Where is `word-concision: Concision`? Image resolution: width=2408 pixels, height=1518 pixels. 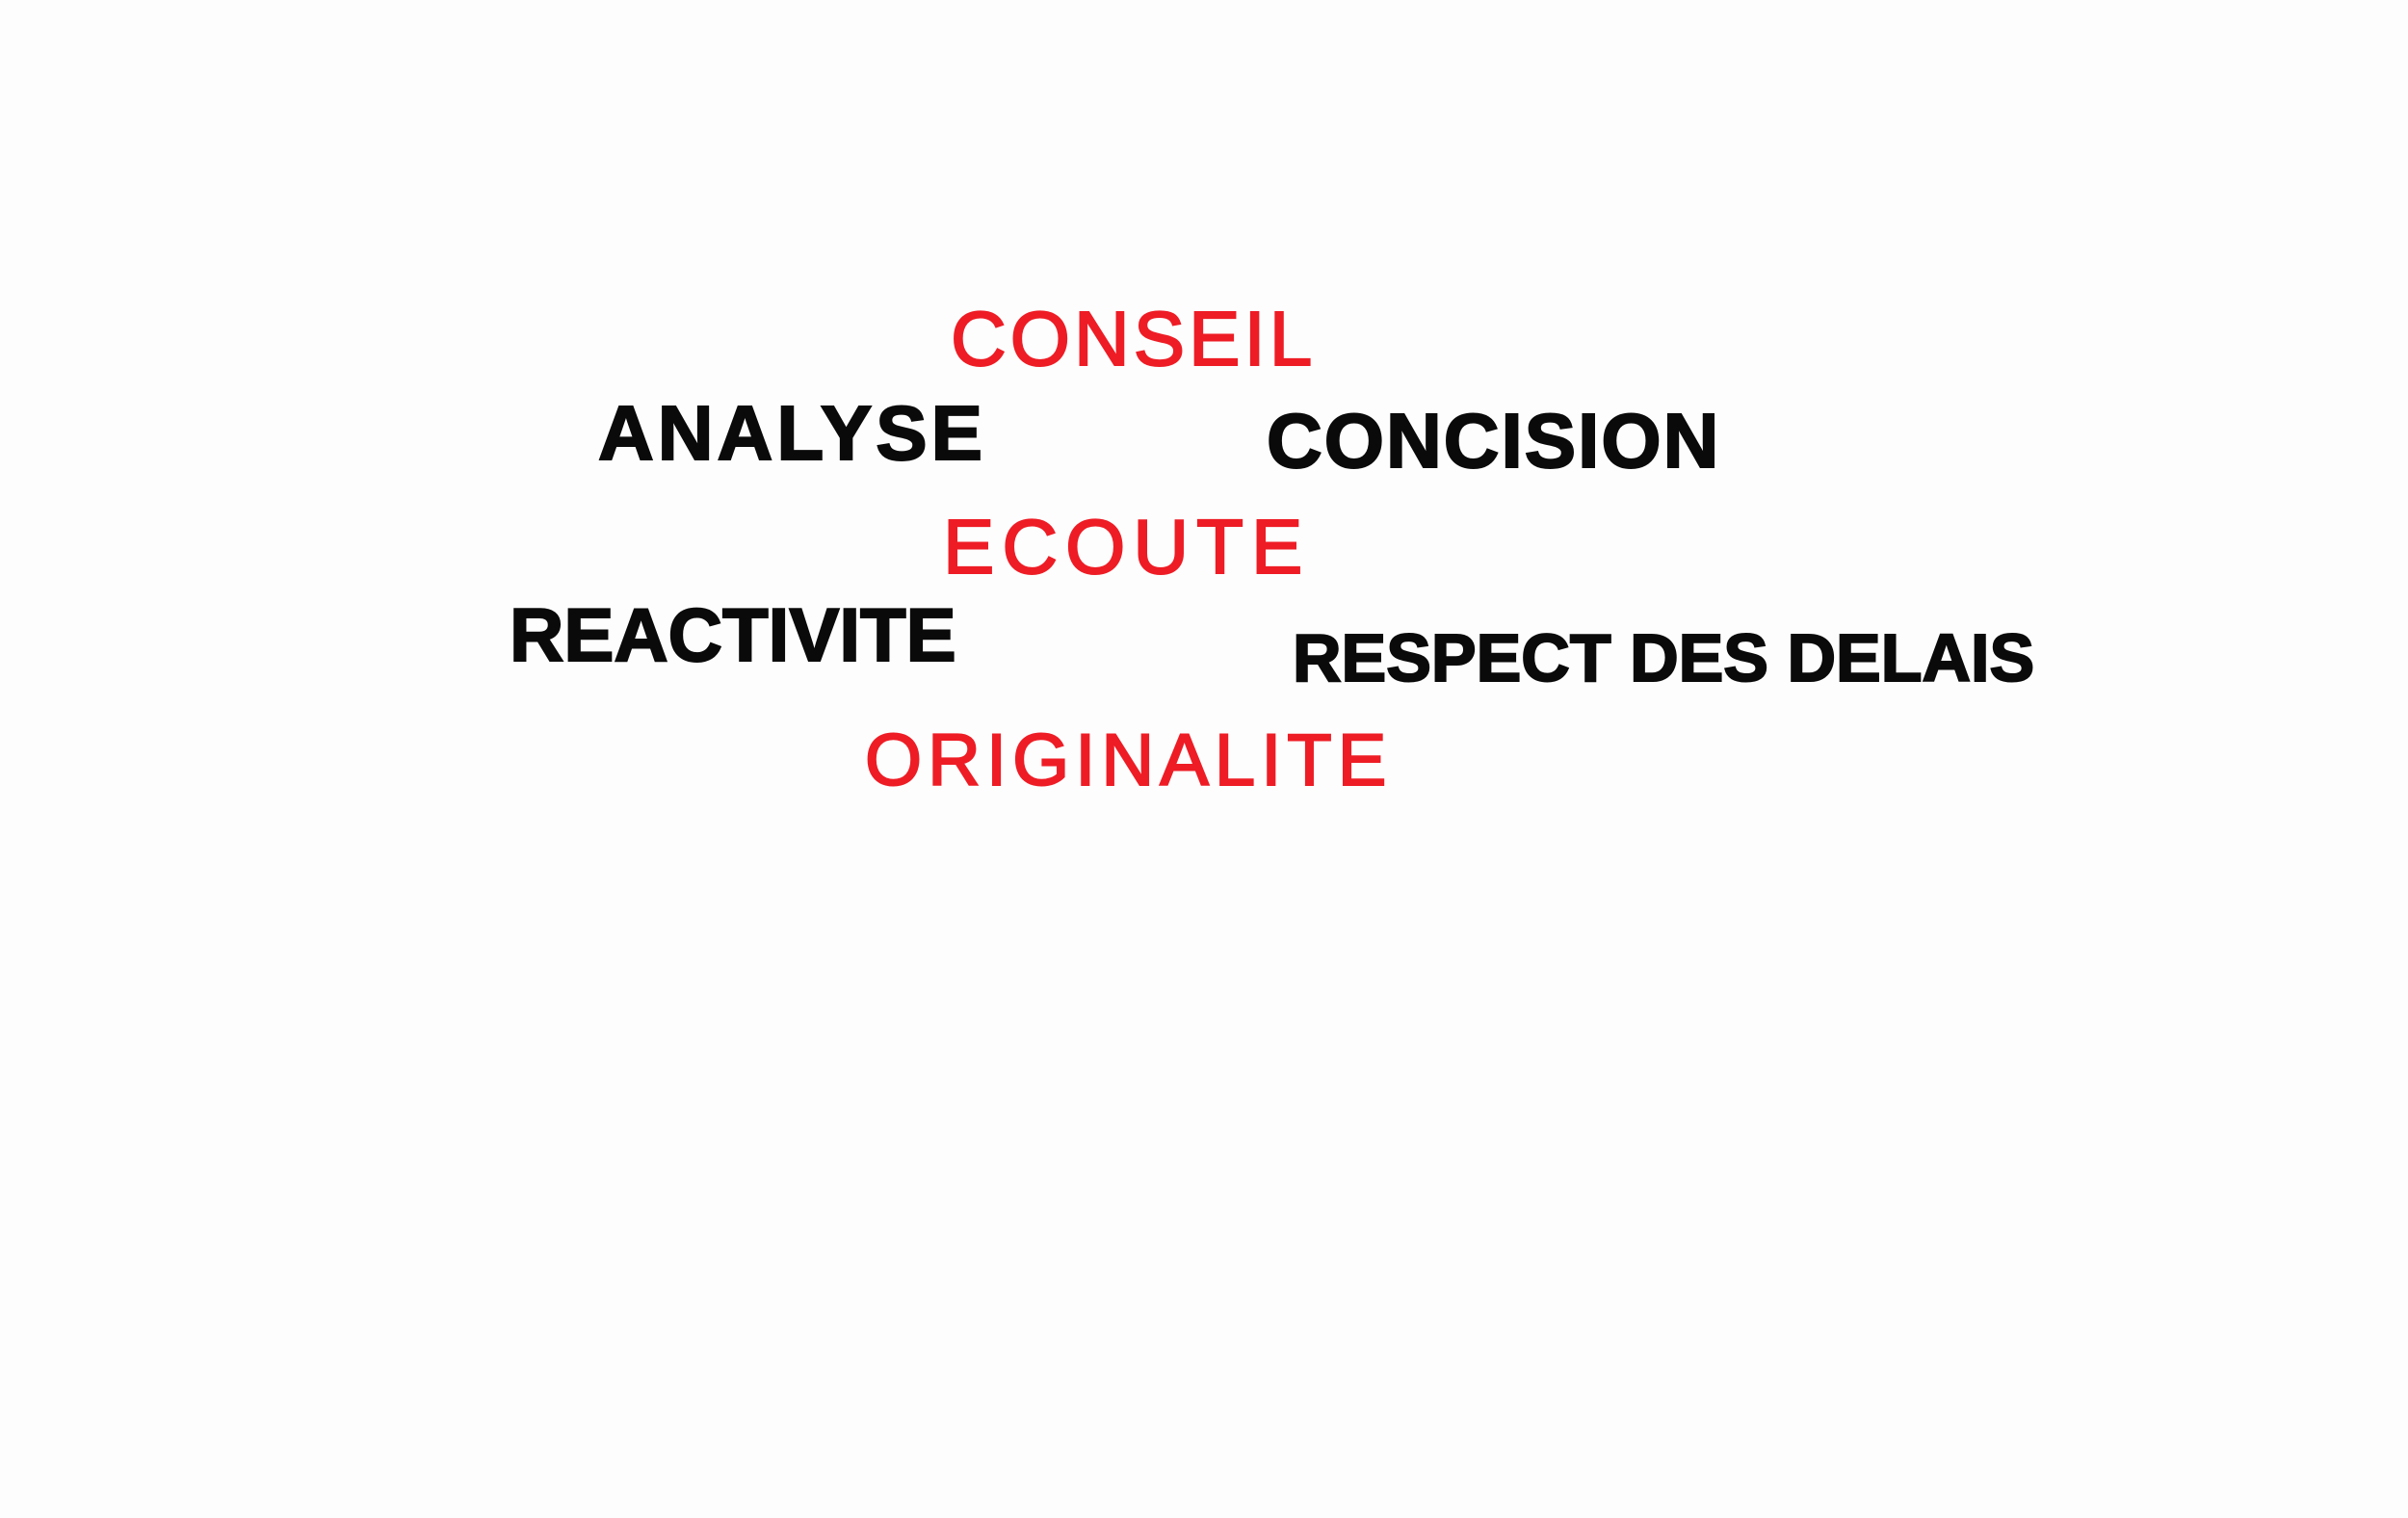
word-concision: Concision is located at coordinates (1493, 441).